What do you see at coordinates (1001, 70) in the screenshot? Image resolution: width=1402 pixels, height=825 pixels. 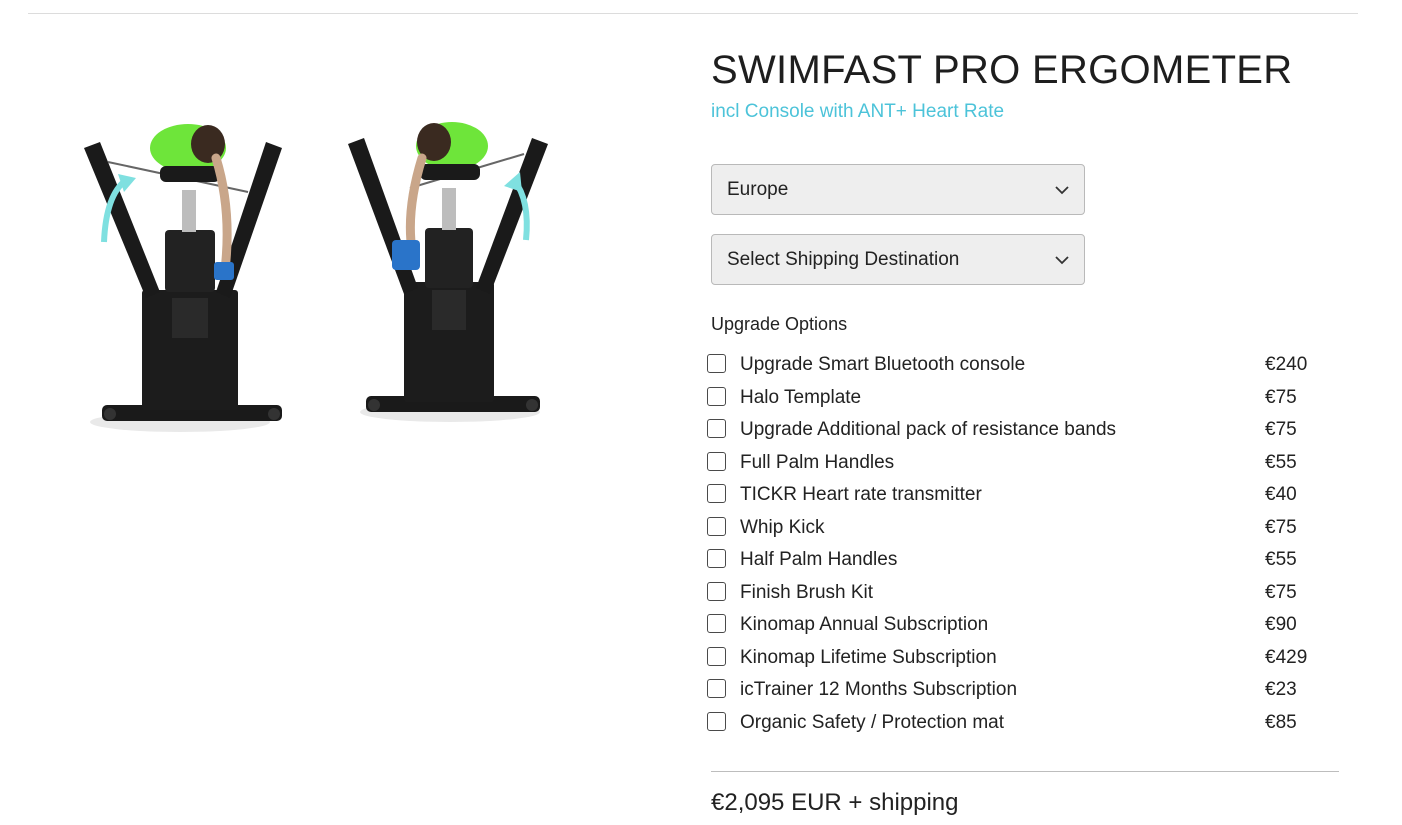 I see `product-title: SWIMFAST PRO ERGOMETER` at bounding box center [1001, 70].